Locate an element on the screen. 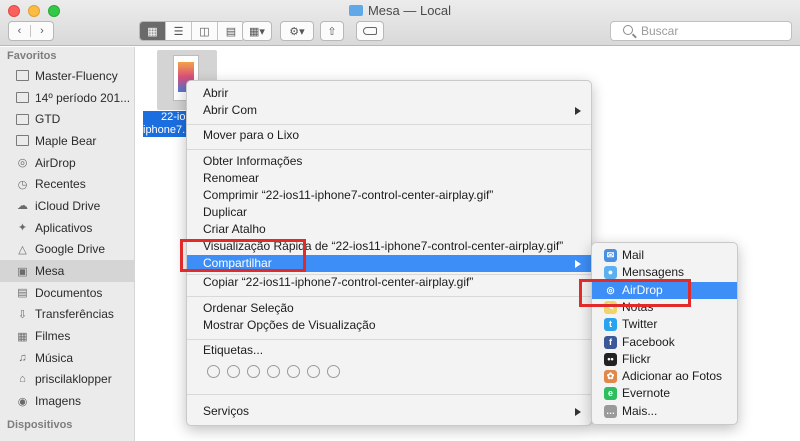  sidebar-item: ♫ Música is located at coordinates (67, 358).